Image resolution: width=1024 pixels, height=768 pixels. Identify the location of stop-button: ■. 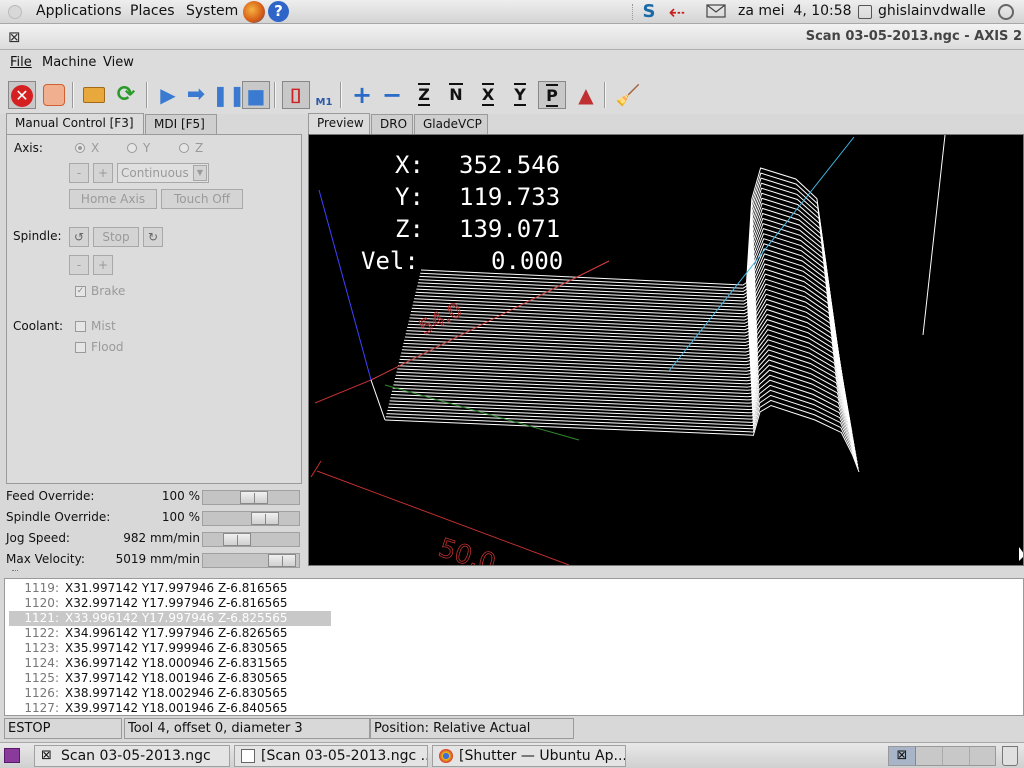
(256, 95).